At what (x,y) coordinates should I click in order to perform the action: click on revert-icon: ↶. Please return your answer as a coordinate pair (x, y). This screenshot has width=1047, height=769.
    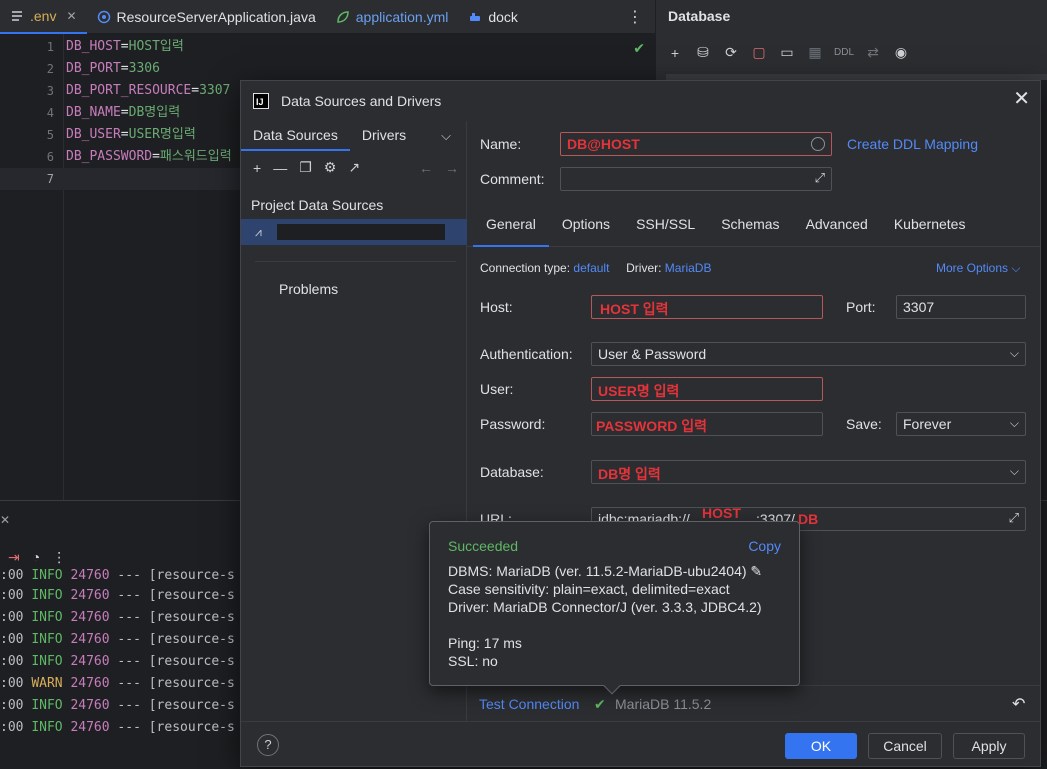
    Looking at the image, I should click on (1018, 704).